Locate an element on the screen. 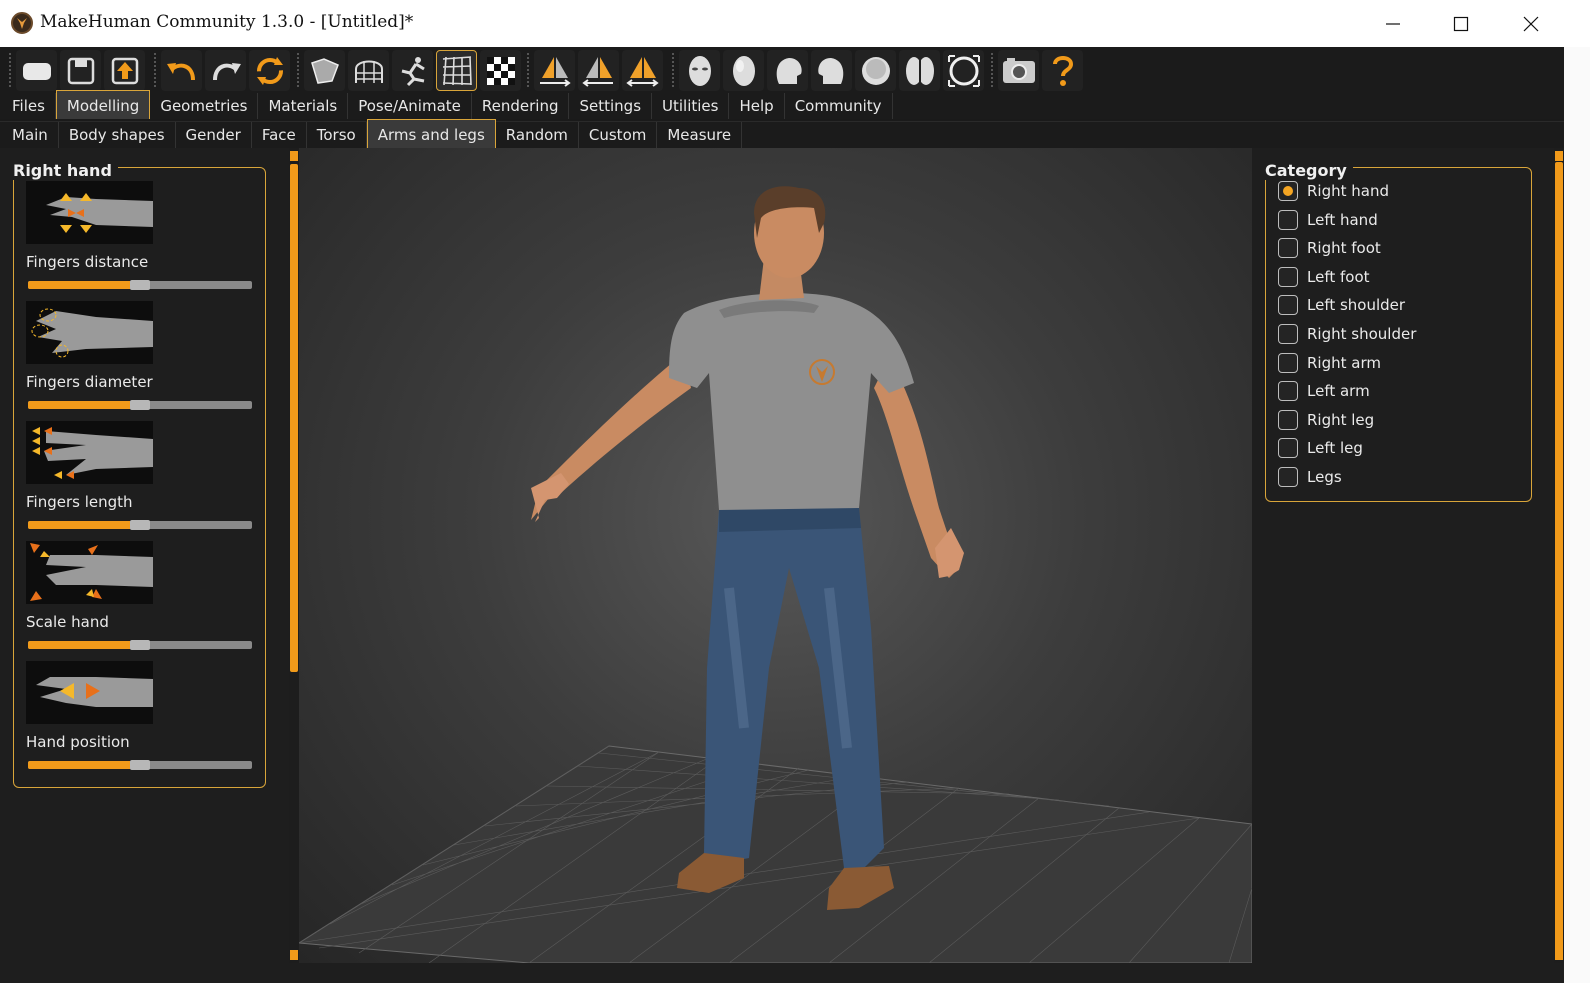 Image resolution: width=1590 pixels, height=983 pixels. hand-position-slider is located at coordinates (140, 765).